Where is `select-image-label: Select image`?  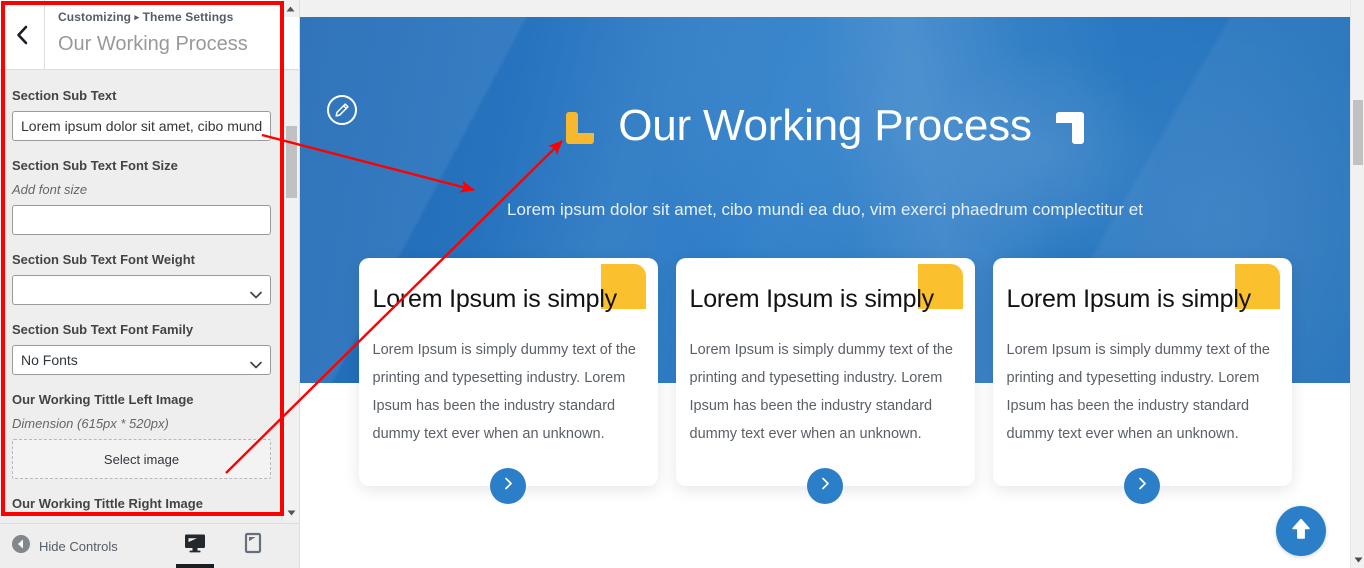
select-image-label: Select image is located at coordinates (141, 459).